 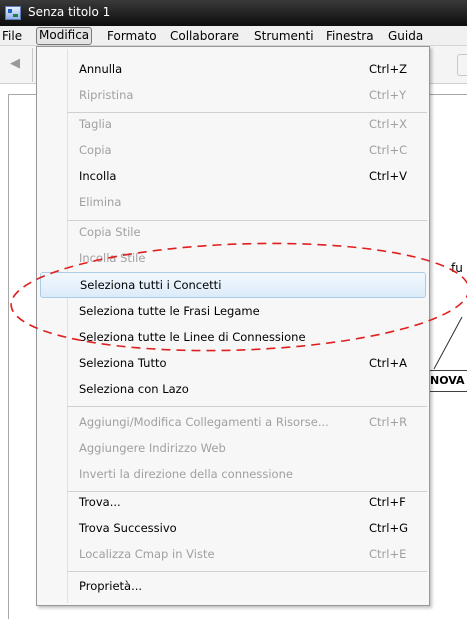 What do you see at coordinates (15, 63) in the screenshot?
I see `back-arrow-icon: ◀` at bounding box center [15, 63].